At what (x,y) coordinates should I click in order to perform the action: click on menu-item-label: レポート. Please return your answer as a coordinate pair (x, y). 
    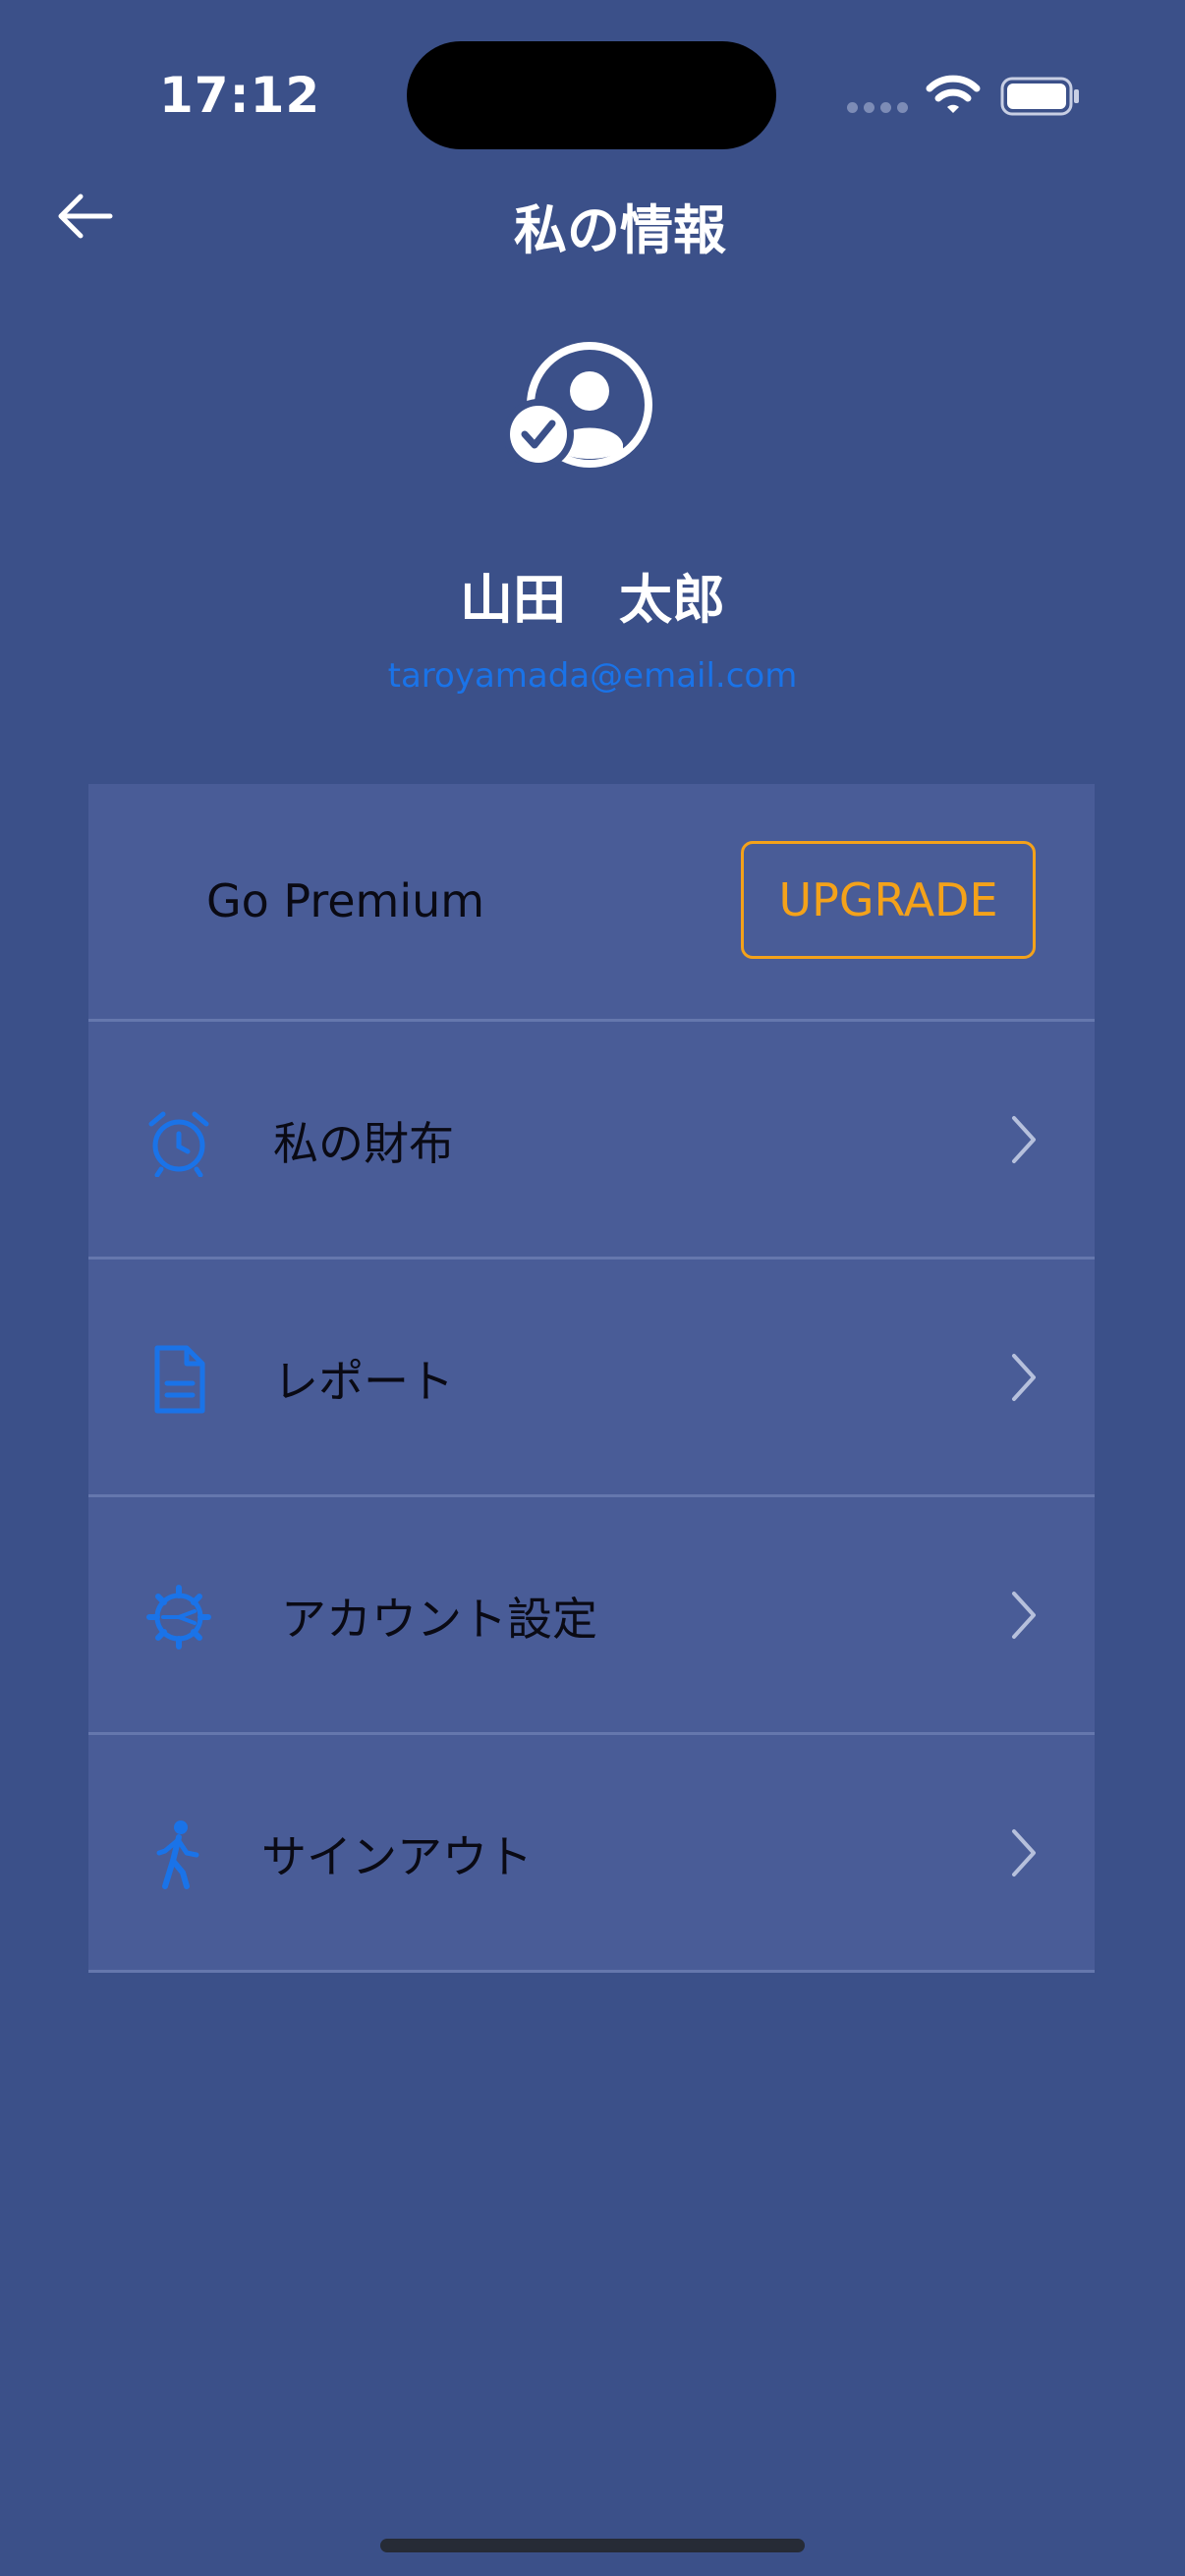
    Looking at the image, I should click on (364, 1381).